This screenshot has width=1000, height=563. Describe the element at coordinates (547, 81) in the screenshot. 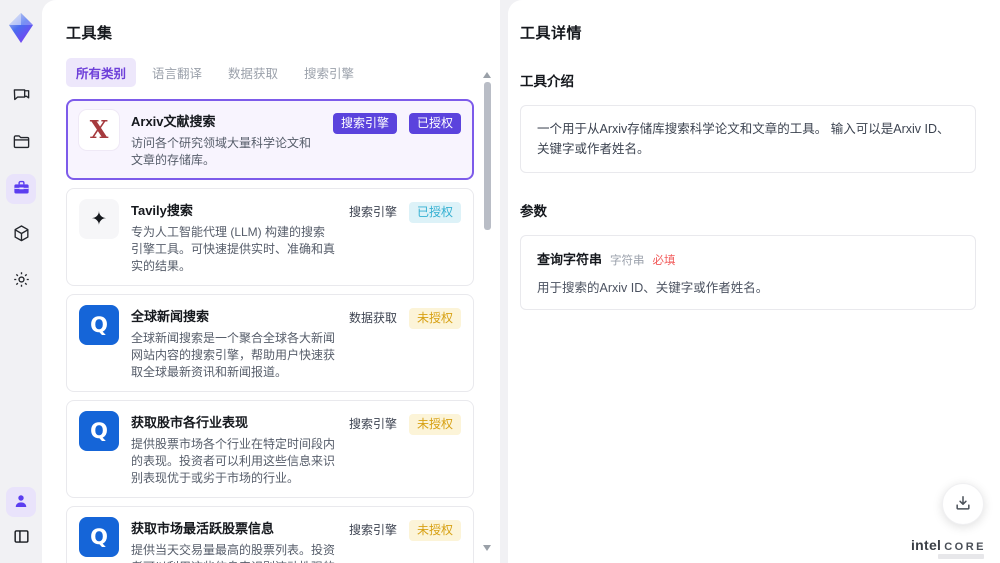

I see `intro-heading: 工具介绍` at that location.